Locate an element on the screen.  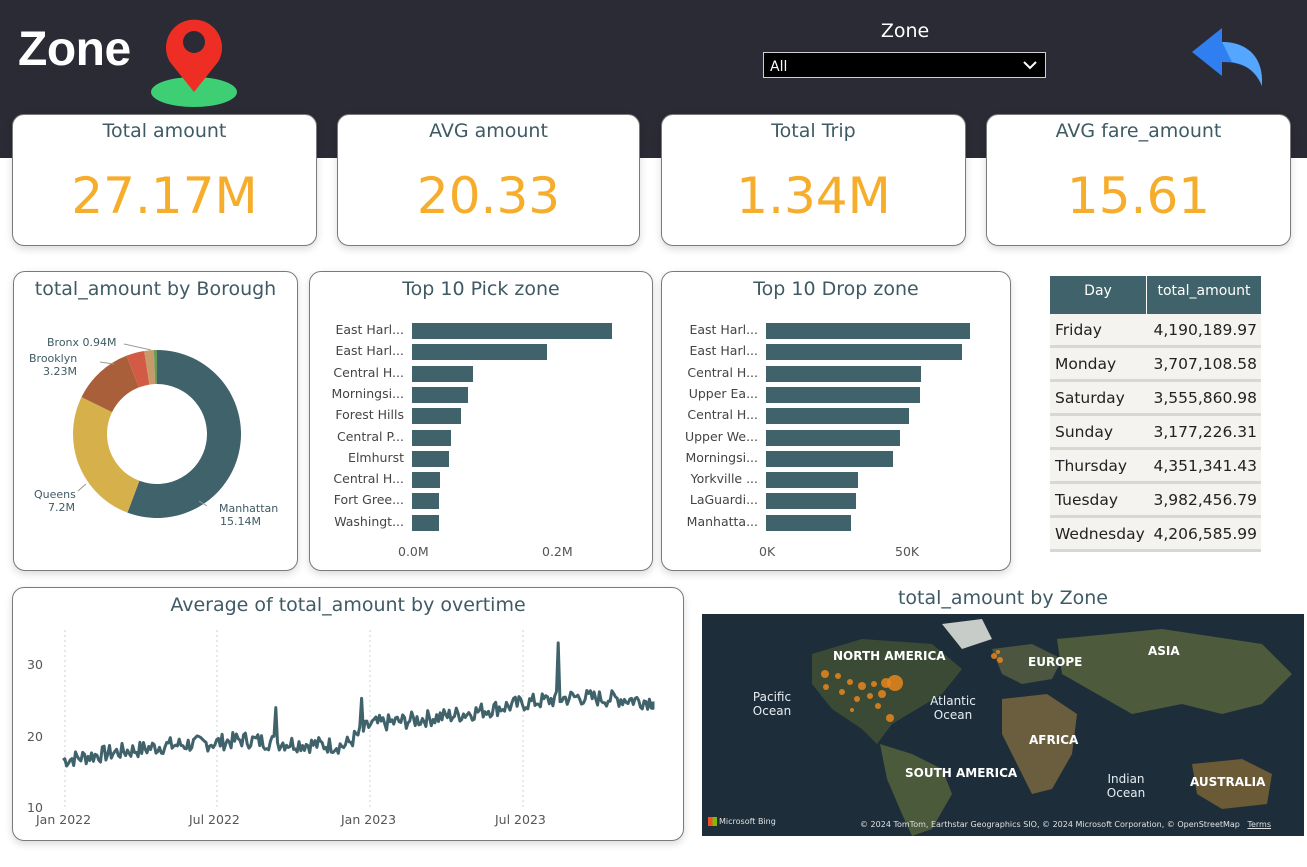
viz-title: Top 10 Drop zone is located at coordinates (836, 289).